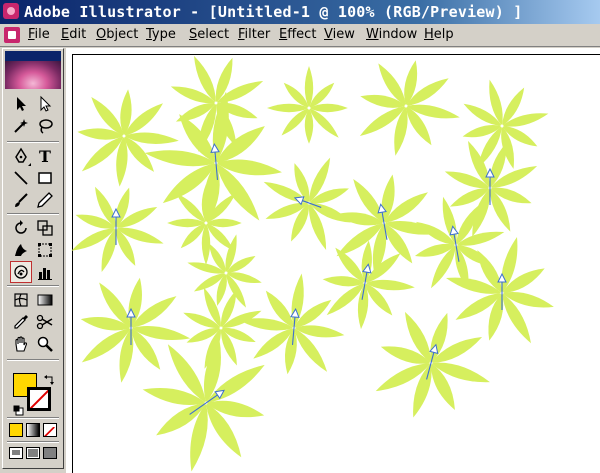  I want to click on standard-screen-mode-button, so click(16, 453).